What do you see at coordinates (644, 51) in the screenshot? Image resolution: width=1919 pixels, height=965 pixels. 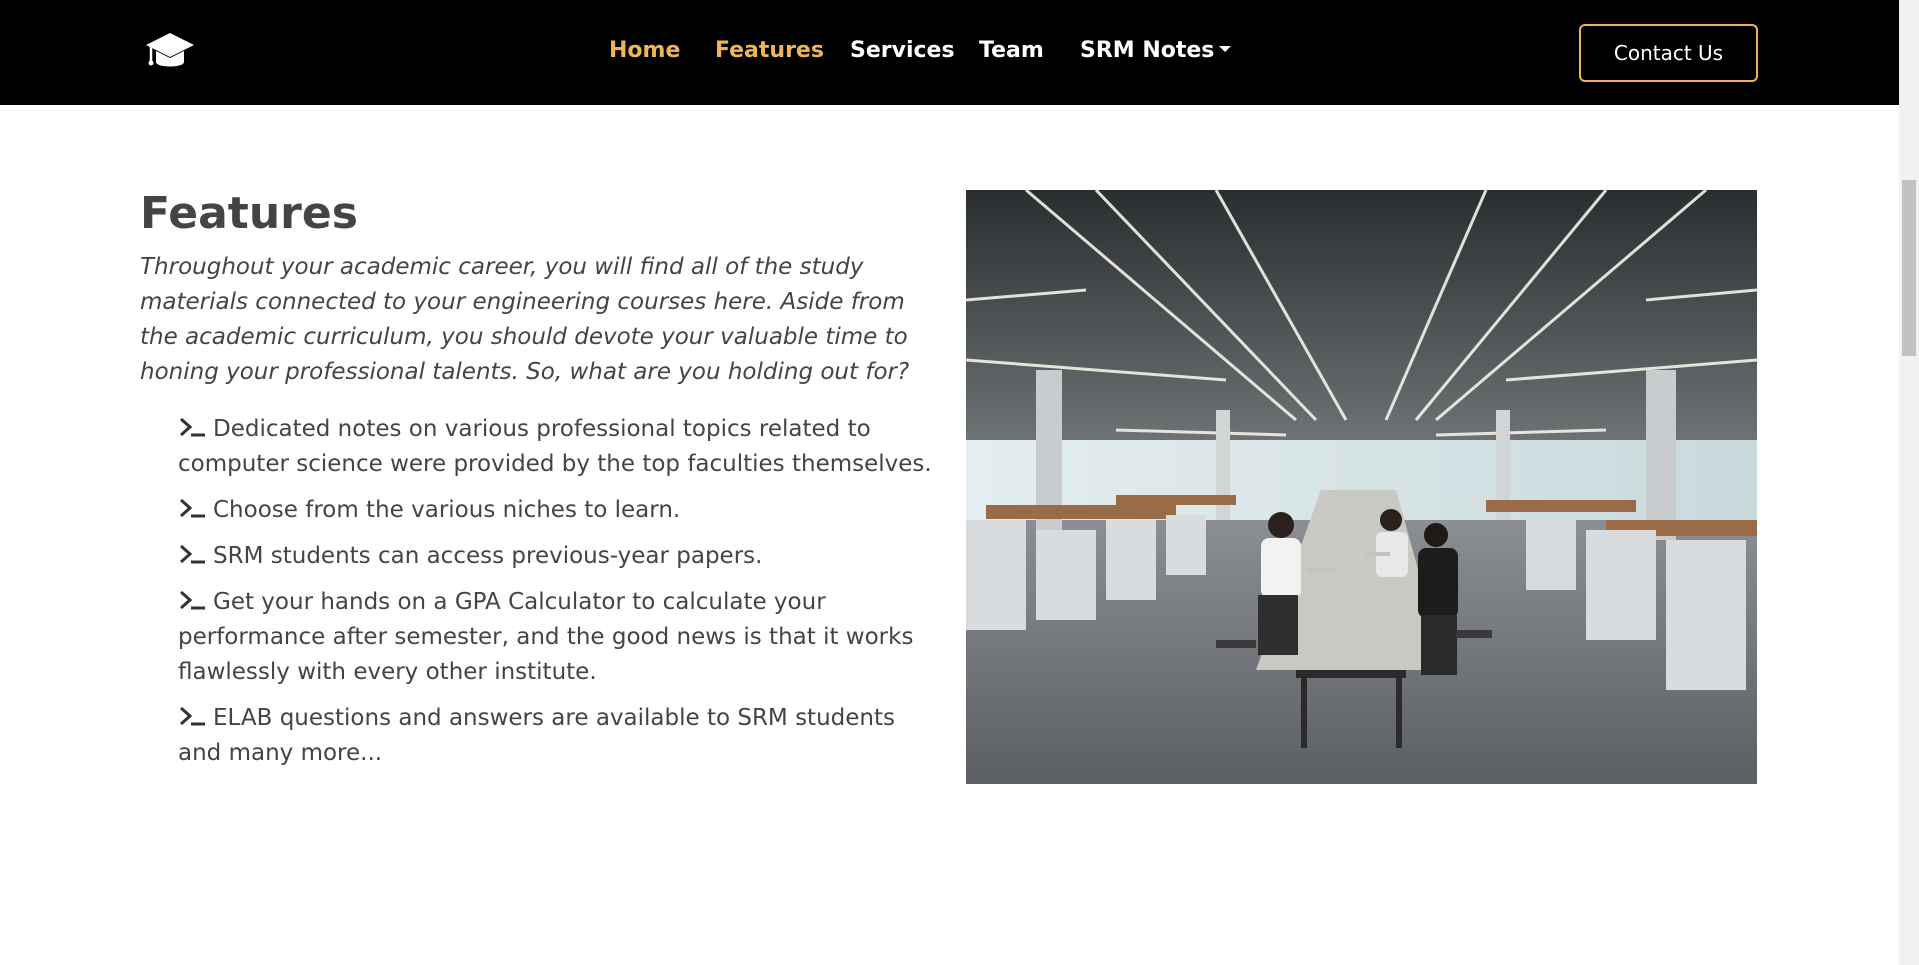 I see `nav-home: Home` at bounding box center [644, 51].